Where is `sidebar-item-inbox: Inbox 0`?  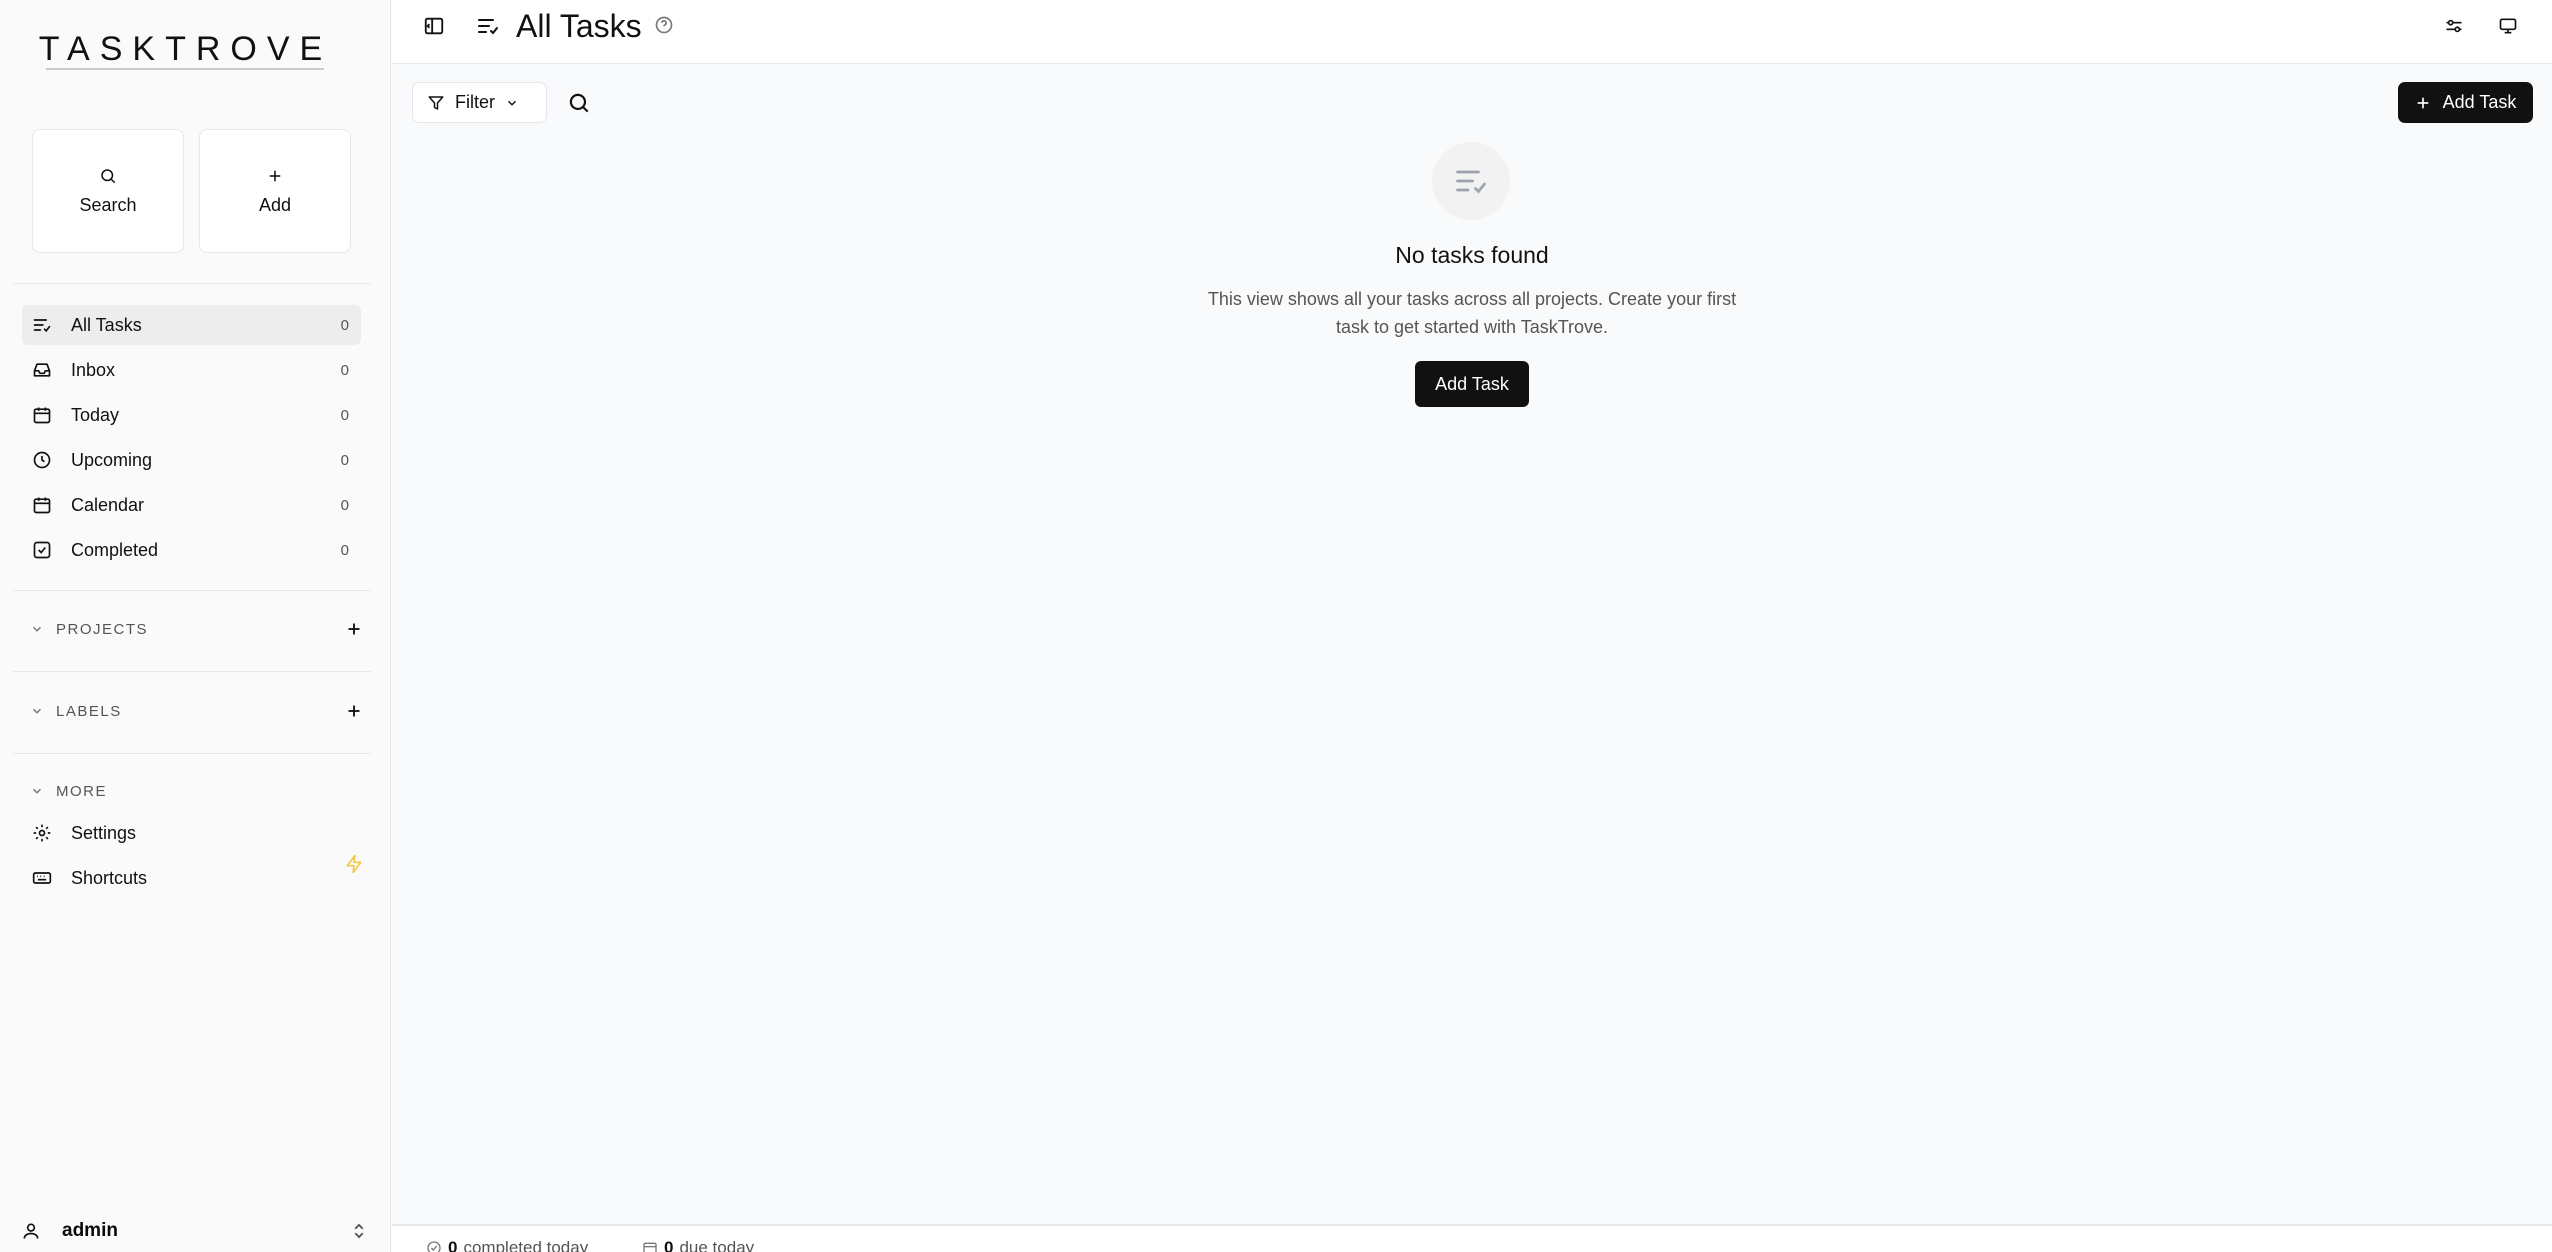
sidebar-item-inbox: Inbox 0 is located at coordinates (191, 370).